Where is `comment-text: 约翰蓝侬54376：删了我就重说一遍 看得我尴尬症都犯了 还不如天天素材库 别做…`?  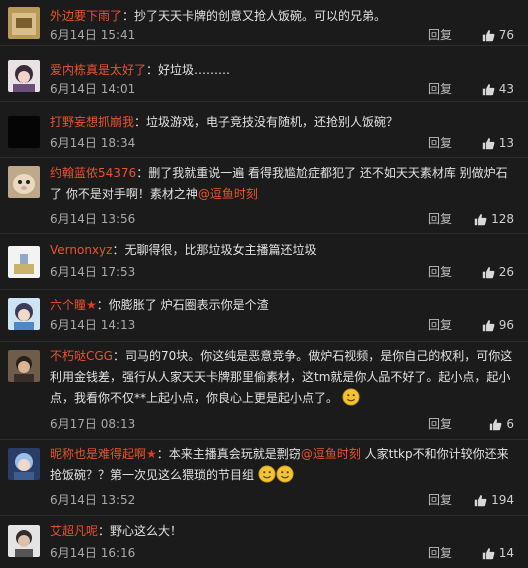
comment-text: 约翰蓝侬54376：删了我就重说一遍 看得我尴尬症都犯了 还不如天天素材库 别做… is located at coordinates (283, 184).